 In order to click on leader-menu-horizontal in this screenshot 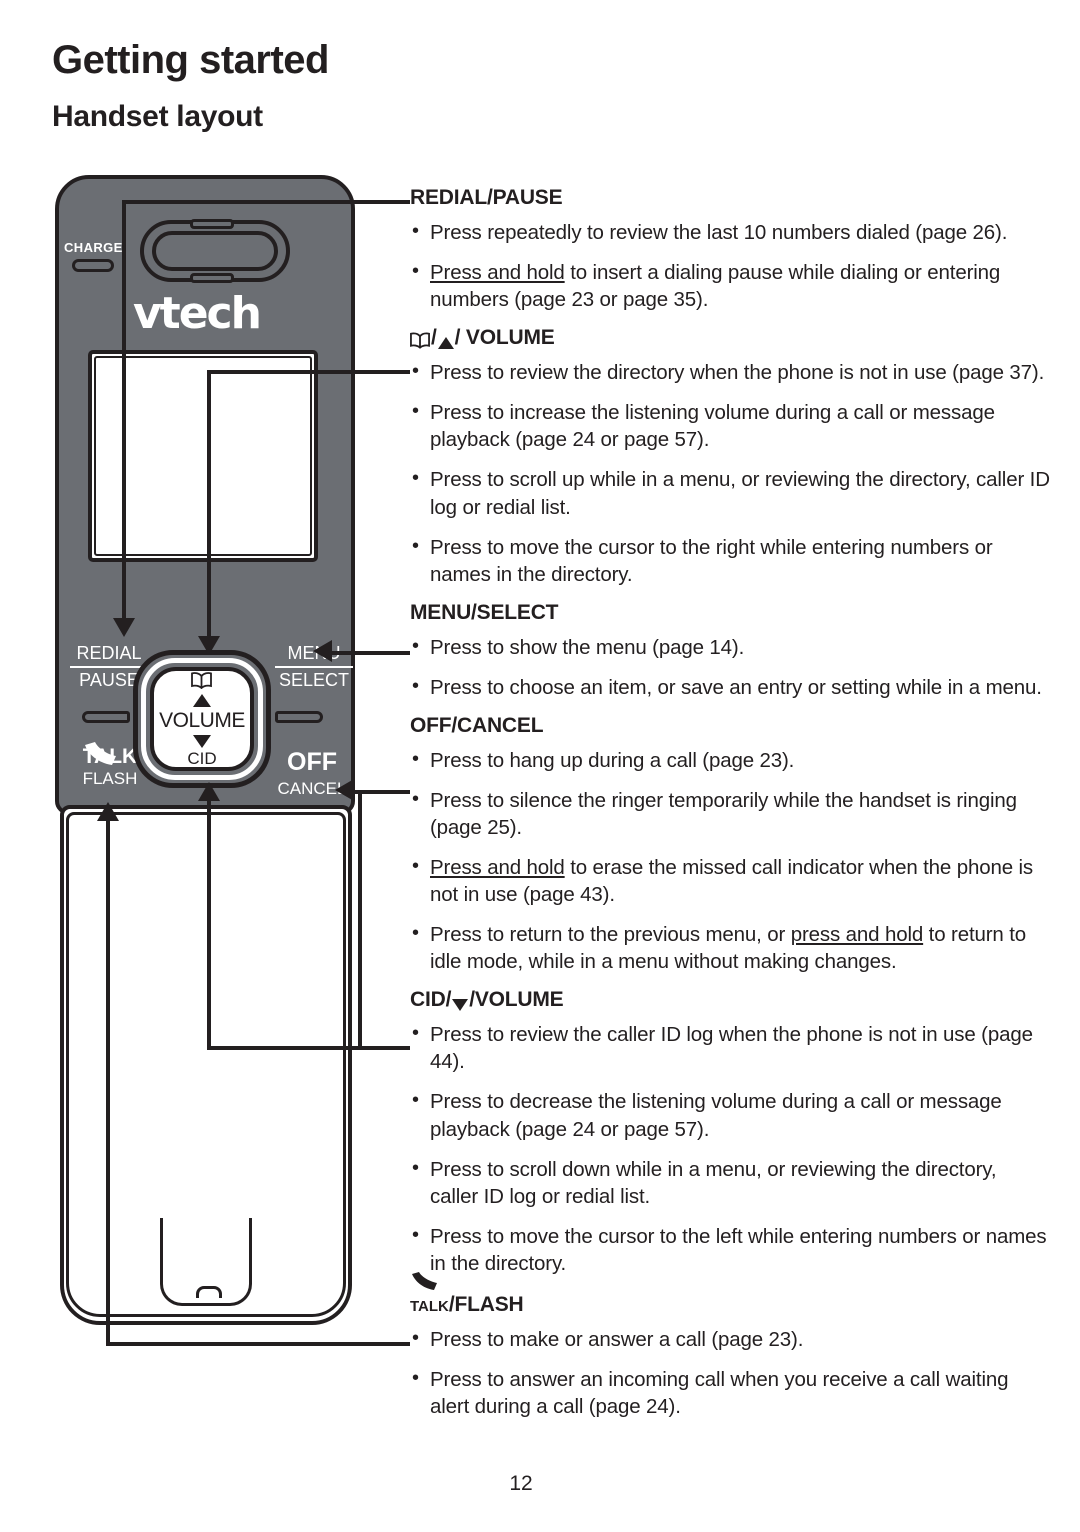, I will do `click(370, 653)`.